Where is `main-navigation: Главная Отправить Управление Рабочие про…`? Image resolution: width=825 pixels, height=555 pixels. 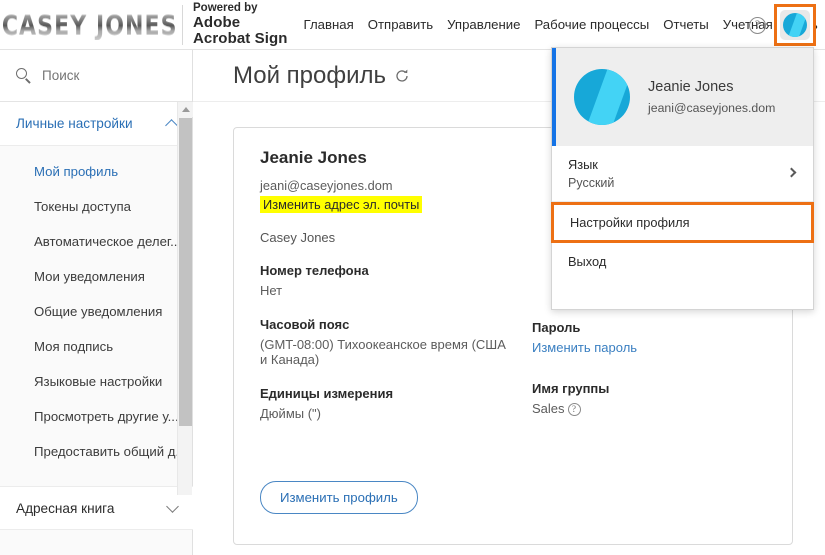 main-navigation: Главная Отправить Управление Рабочие про… is located at coordinates (561, 24).